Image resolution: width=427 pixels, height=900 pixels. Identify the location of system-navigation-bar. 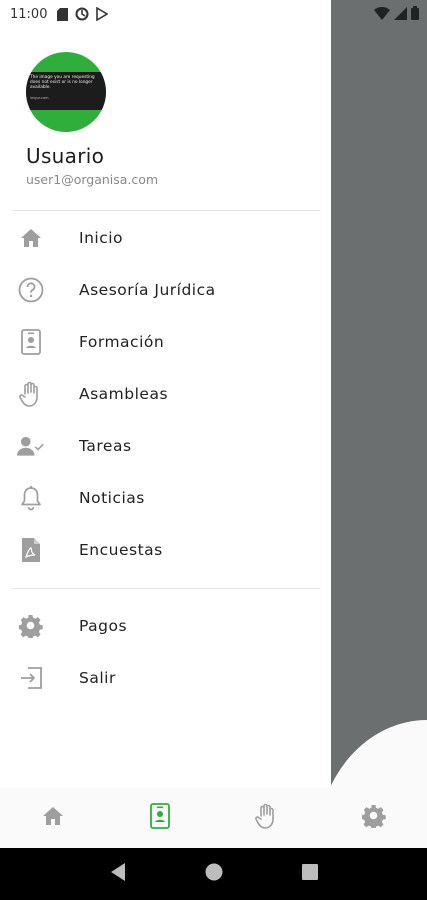
(213, 874).